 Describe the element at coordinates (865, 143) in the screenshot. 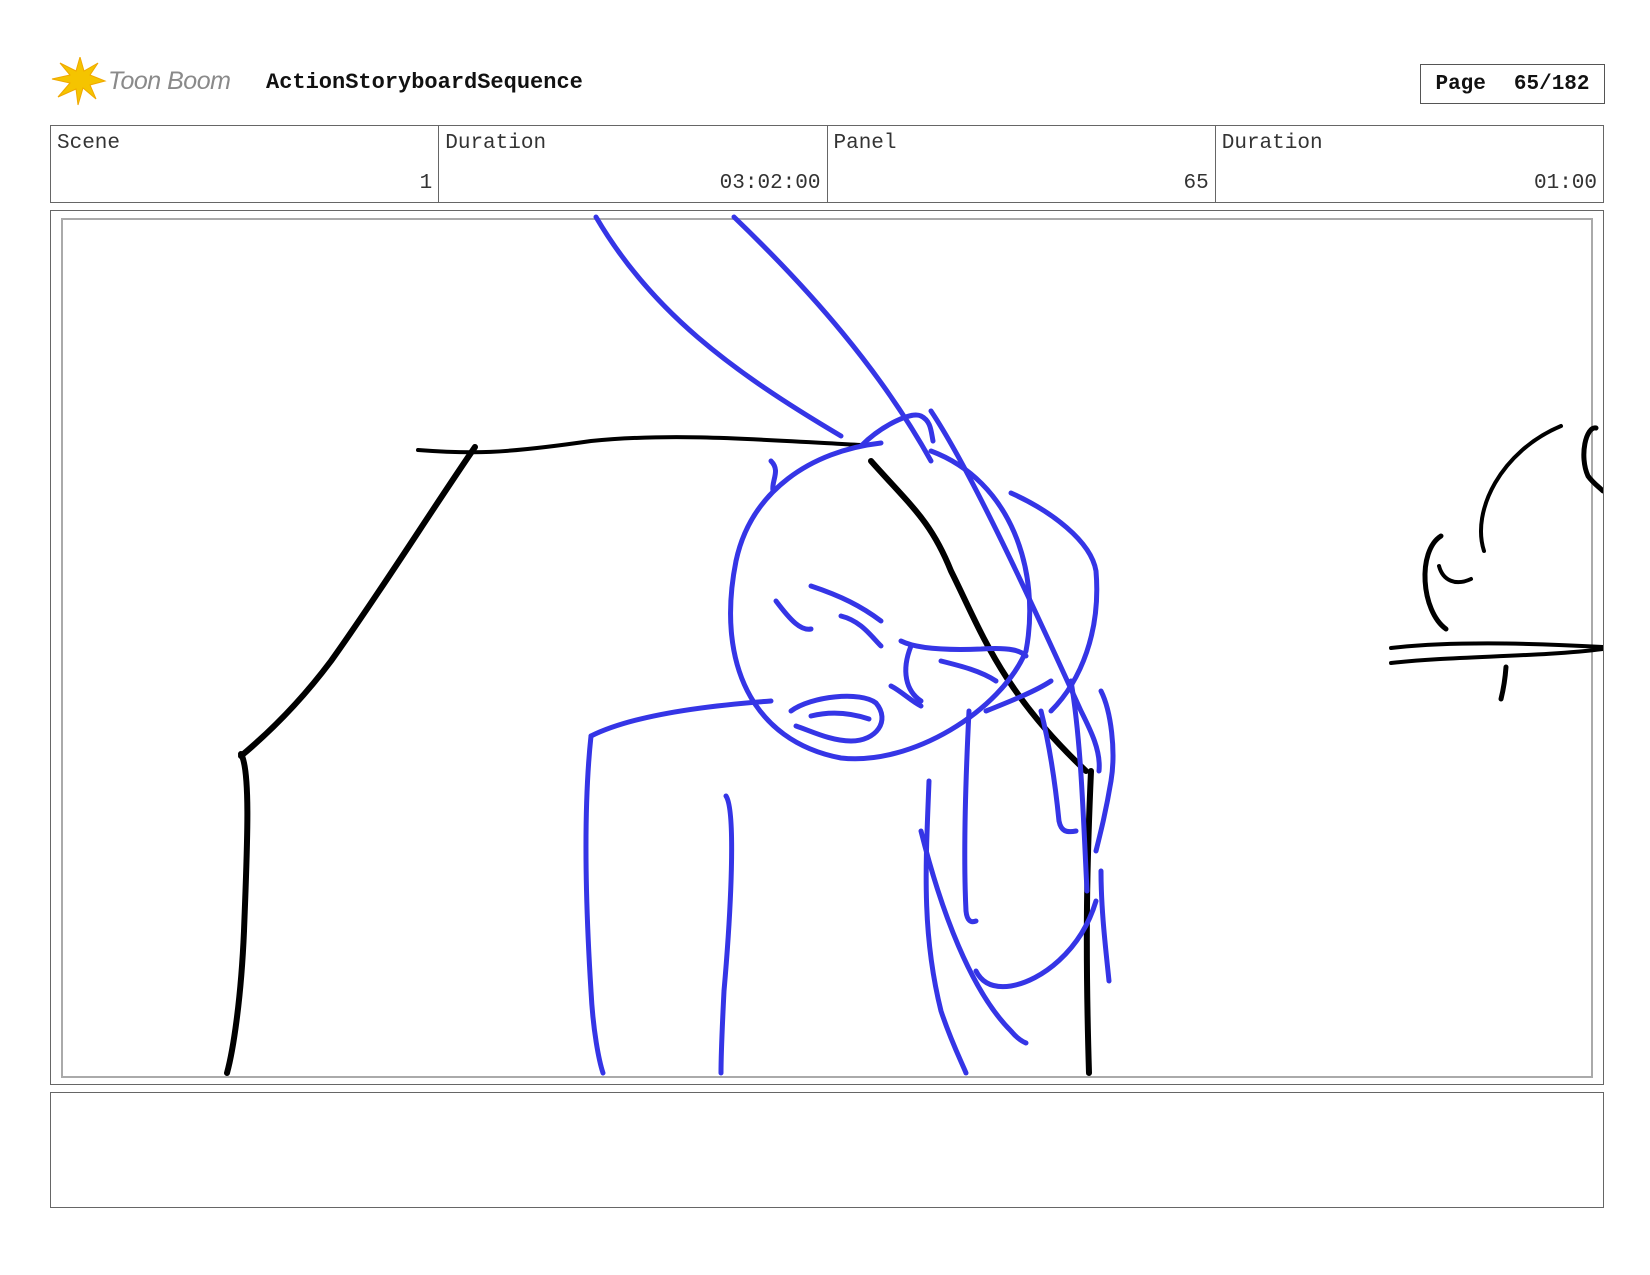

I see `panel-label: Panel` at that location.